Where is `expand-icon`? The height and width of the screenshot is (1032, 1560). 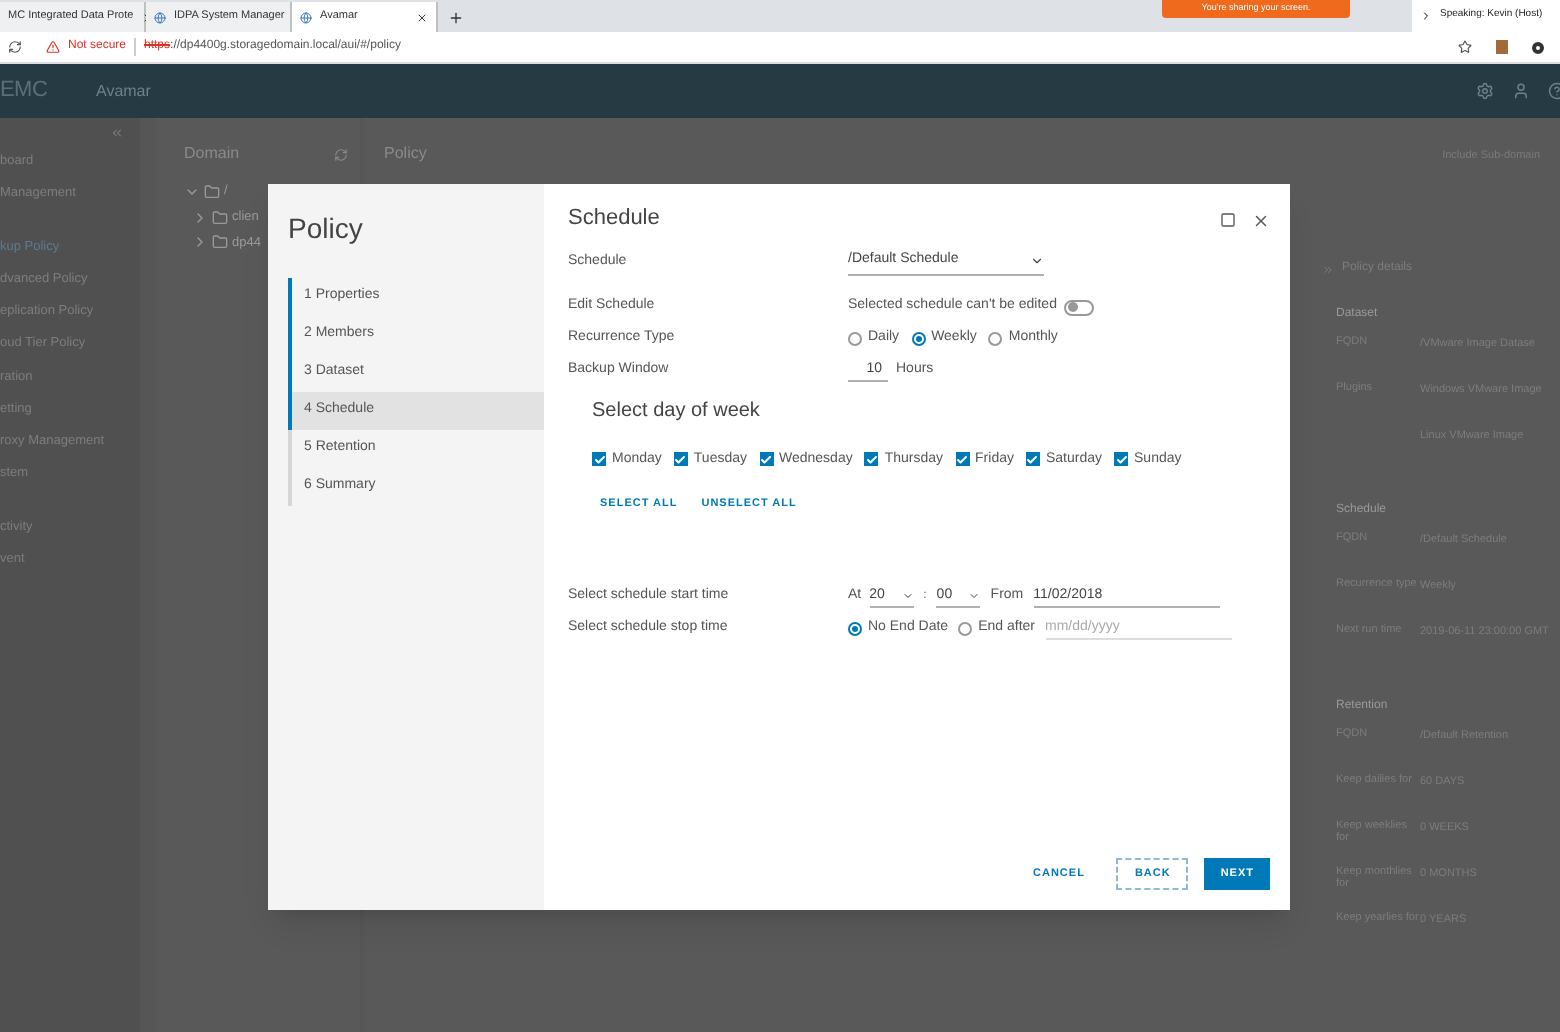 expand-icon is located at coordinates (1328, 269).